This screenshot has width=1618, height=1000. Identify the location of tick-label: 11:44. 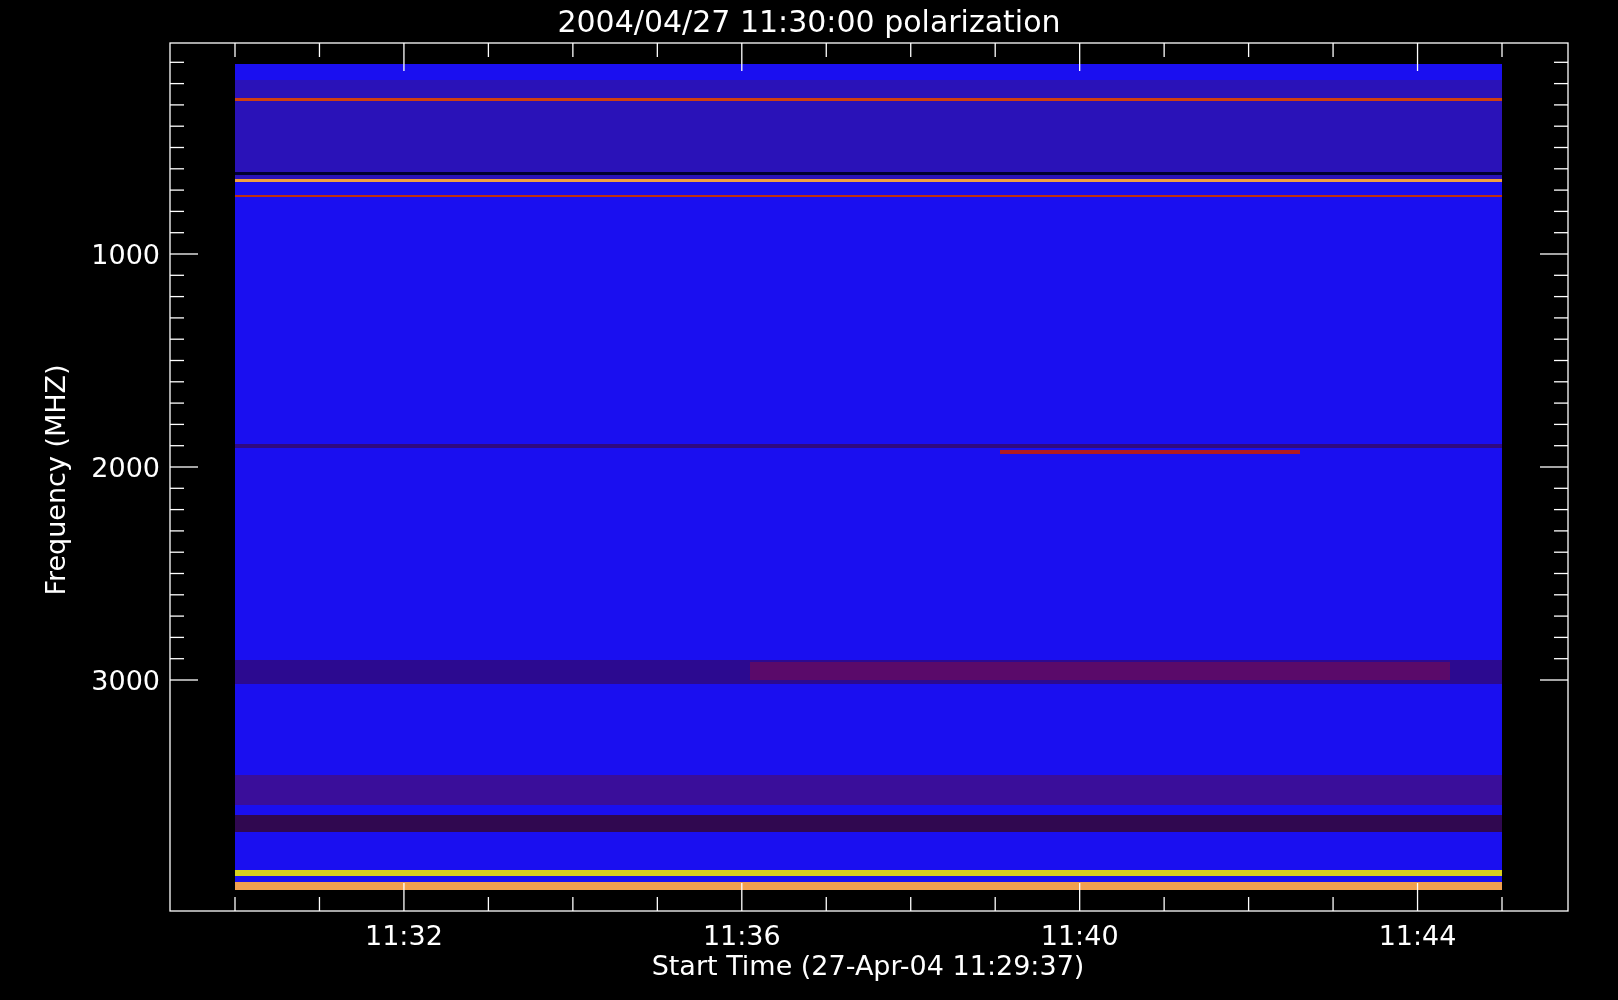
(1417, 935).